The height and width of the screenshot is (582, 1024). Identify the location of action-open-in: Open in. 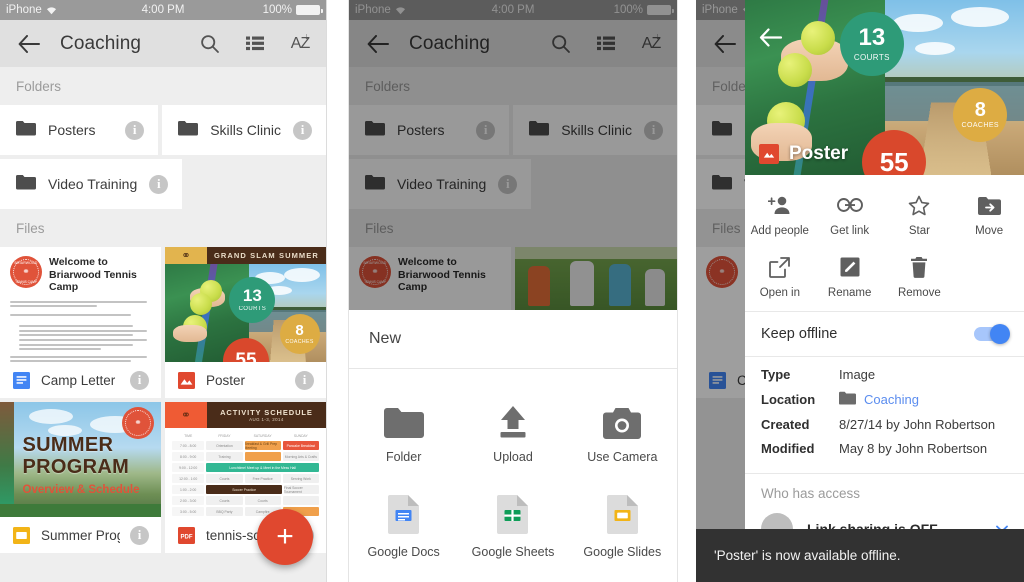
(780, 276).